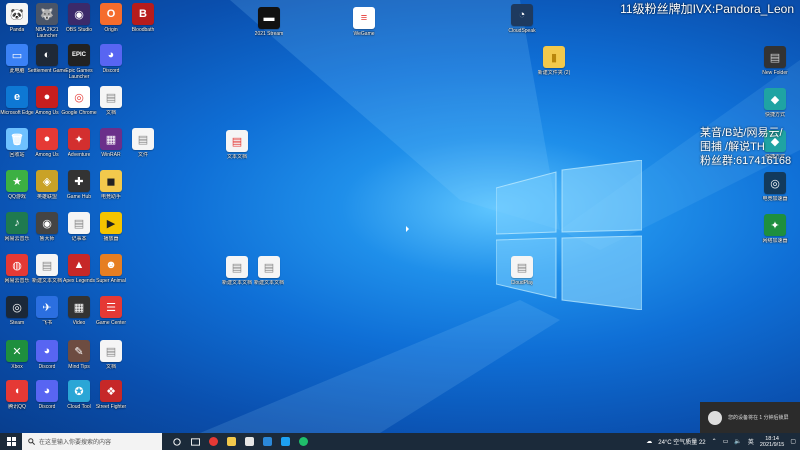 Image resolution: width=800 pixels, height=450 pixels. What do you see at coordinates (75, 443) in the screenshot?
I see `search-placeholder: 在这里输入你要搜索的内容` at bounding box center [75, 443].